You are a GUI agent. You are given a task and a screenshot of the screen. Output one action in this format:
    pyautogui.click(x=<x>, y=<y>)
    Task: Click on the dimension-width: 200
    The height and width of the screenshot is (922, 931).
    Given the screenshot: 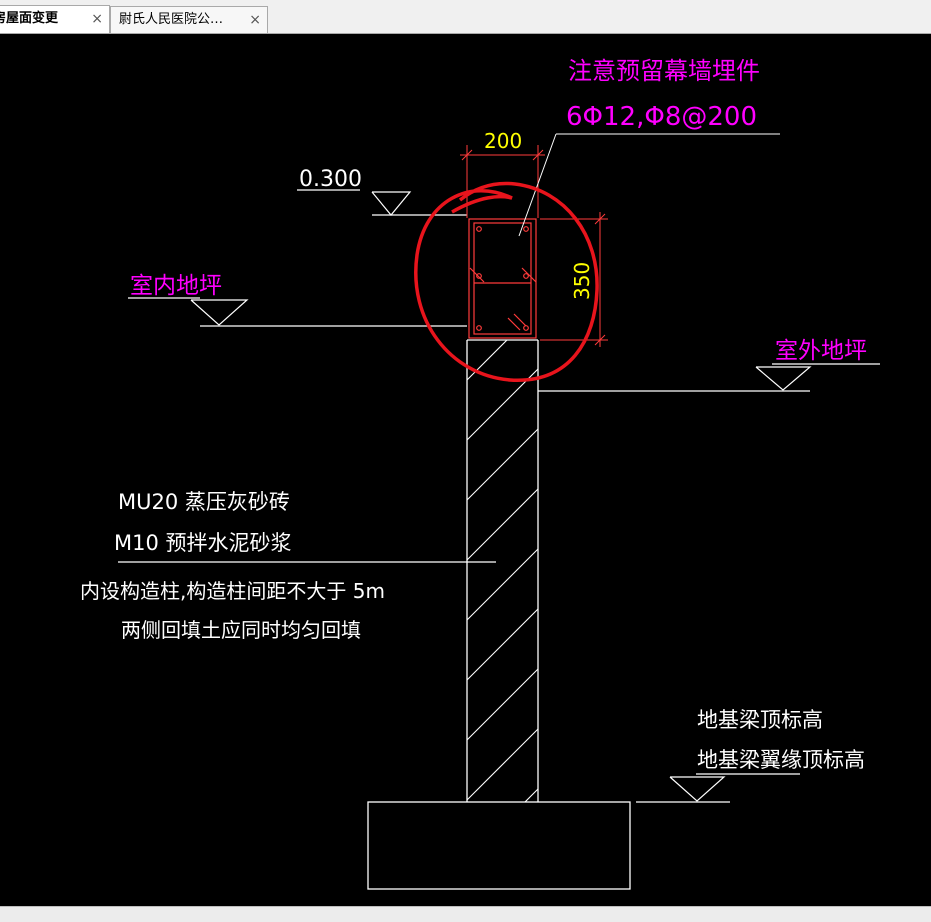 What is the action you would take?
    pyautogui.click(x=503, y=141)
    